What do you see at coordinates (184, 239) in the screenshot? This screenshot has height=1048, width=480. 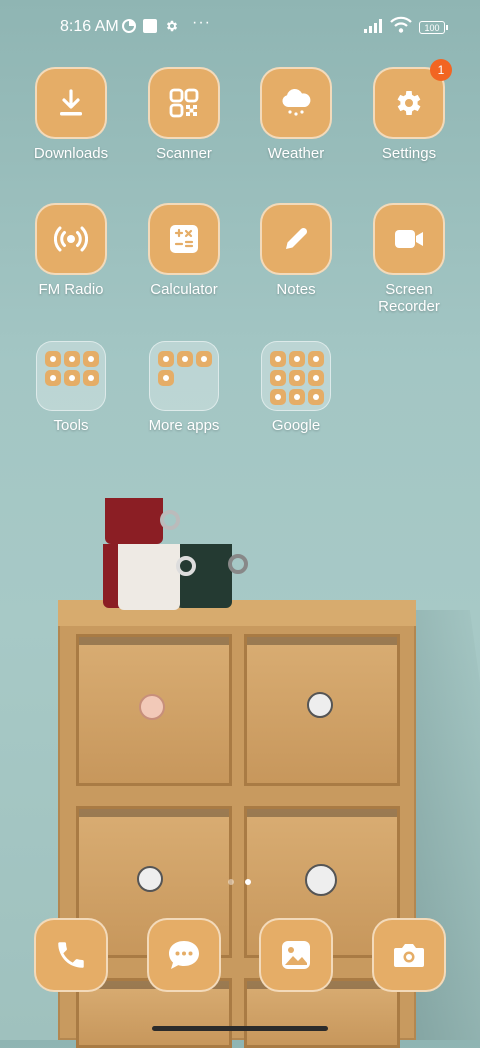 I see `calculator-icon` at bounding box center [184, 239].